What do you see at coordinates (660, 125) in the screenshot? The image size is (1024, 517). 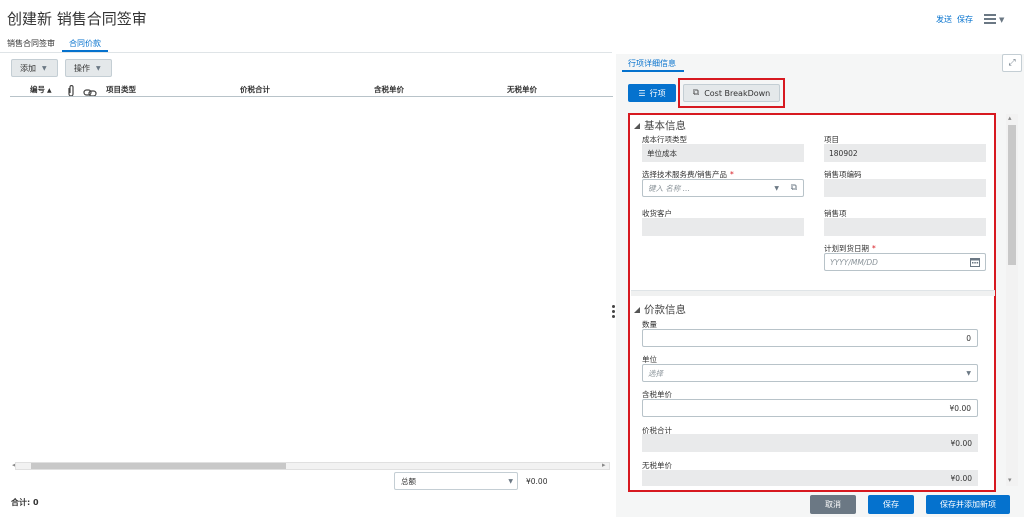 I see `basic-info-header: 基本信息` at bounding box center [660, 125].